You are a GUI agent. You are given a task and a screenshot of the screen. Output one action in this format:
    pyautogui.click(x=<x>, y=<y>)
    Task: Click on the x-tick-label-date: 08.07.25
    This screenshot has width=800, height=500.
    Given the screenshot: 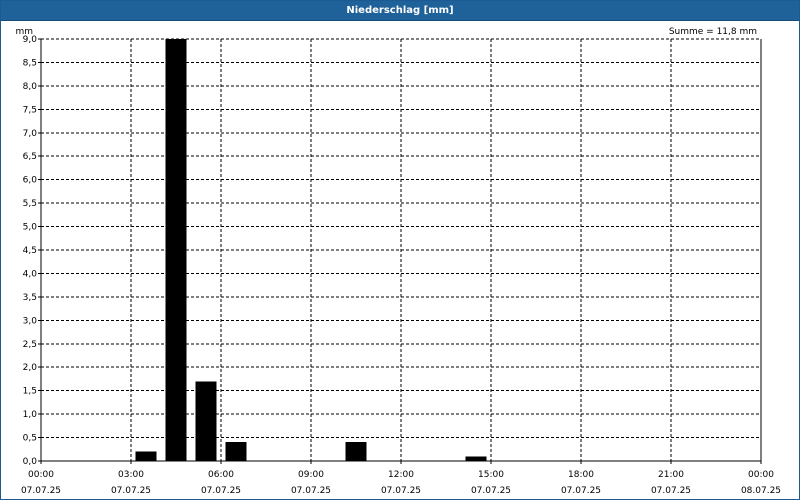 What is the action you would take?
    pyautogui.click(x=761, y=491)
    